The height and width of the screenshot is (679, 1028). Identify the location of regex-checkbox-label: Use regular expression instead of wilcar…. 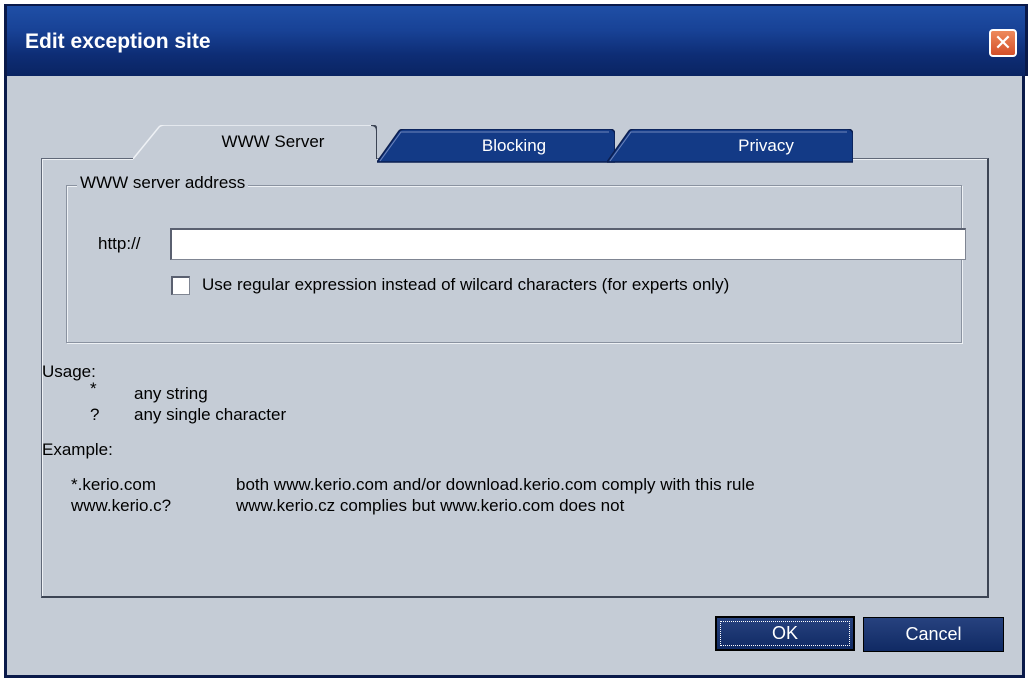
(465, 285).